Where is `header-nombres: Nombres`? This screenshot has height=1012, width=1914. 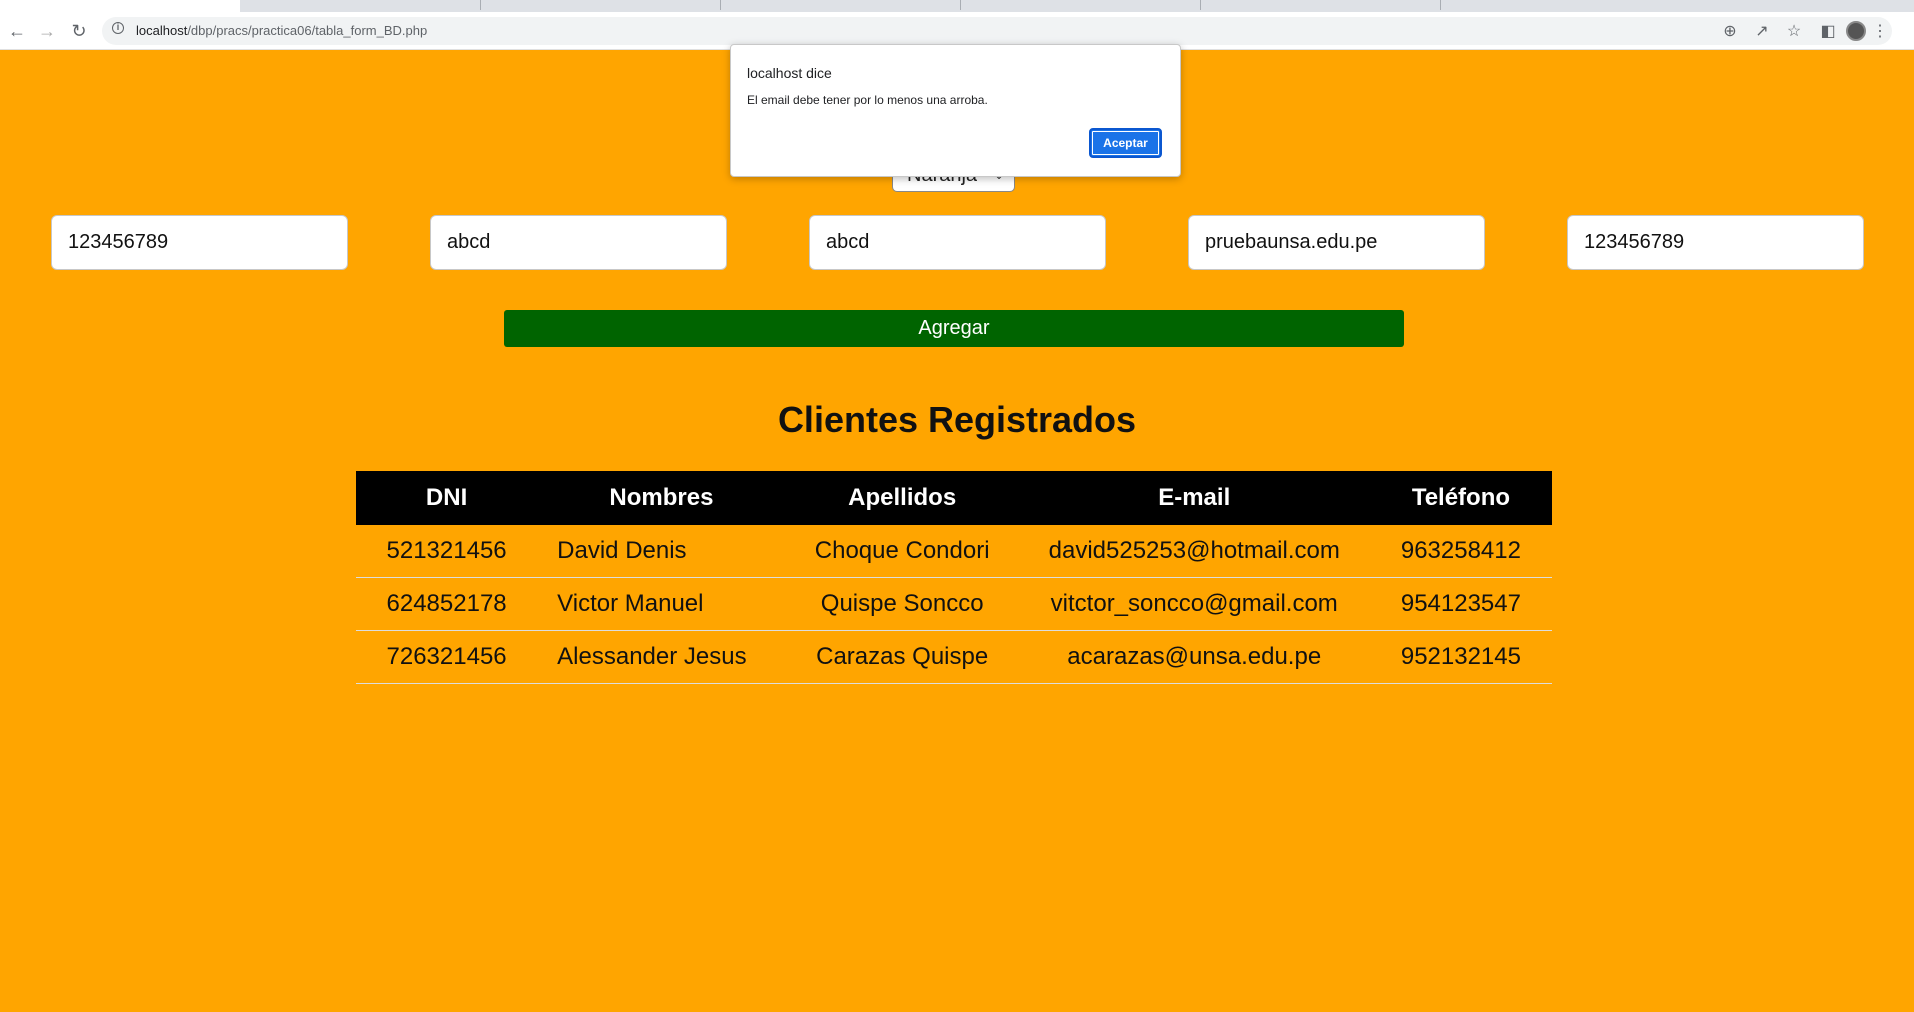
header-nombres: Nombres is located at coordinates (661, 498).